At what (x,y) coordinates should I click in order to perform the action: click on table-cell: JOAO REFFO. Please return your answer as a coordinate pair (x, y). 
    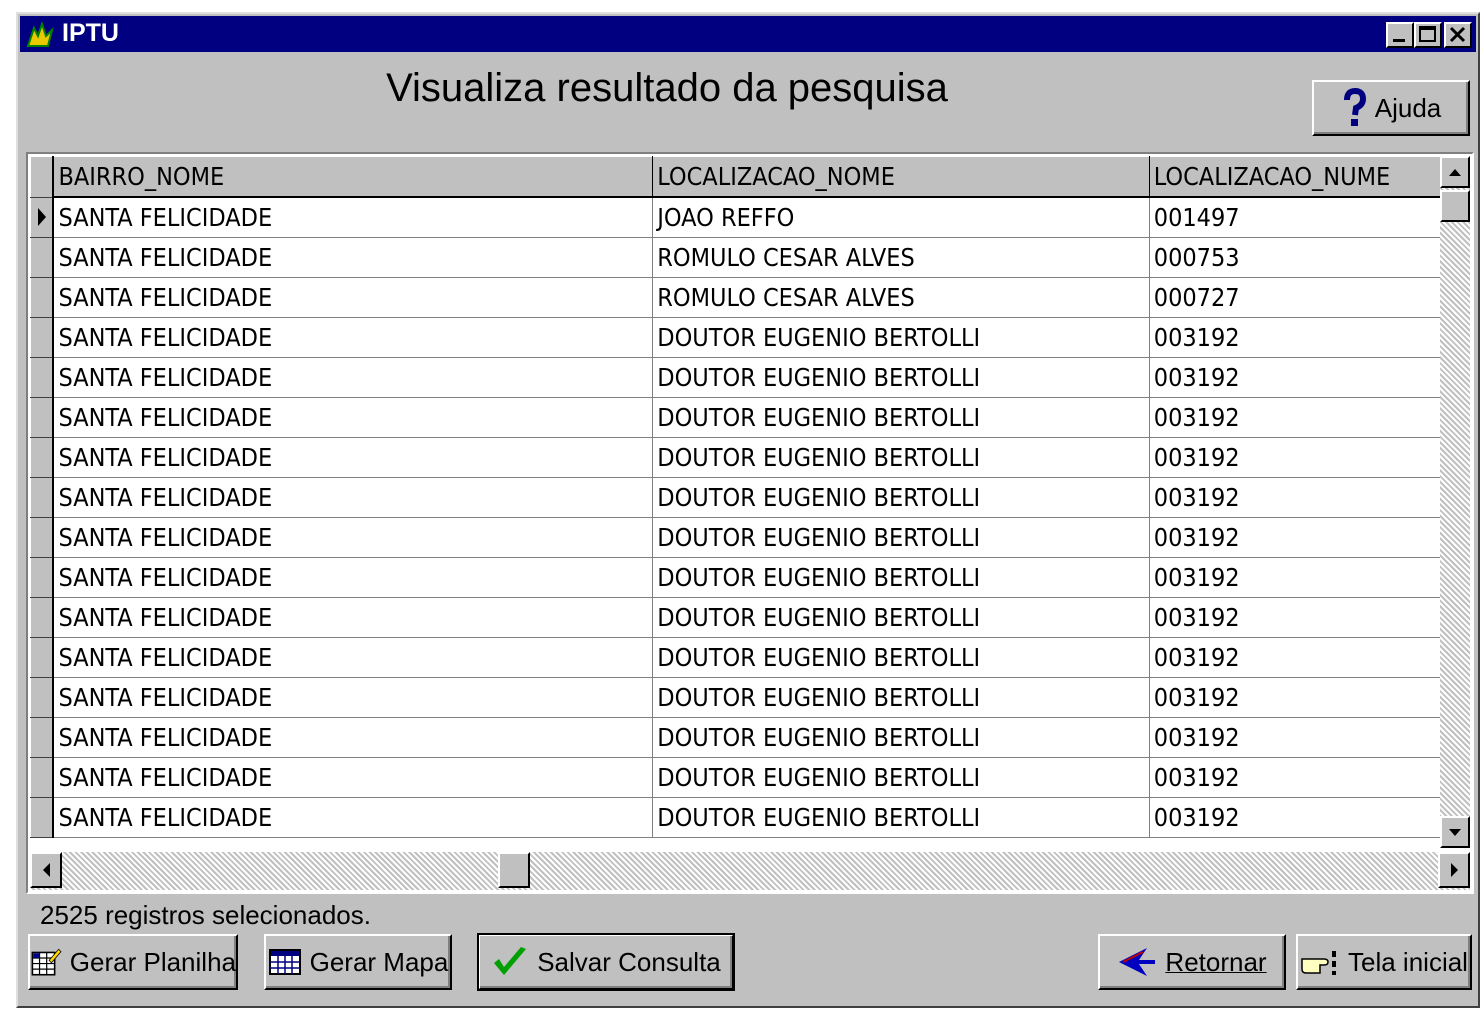
    Looking at the image, I should click on (901, 217).